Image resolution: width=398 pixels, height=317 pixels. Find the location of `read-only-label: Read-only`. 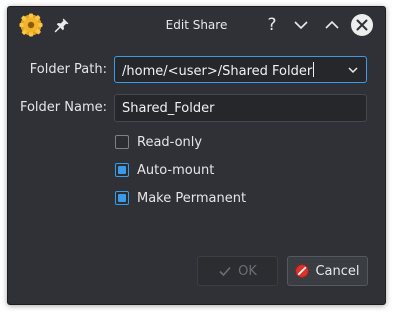

read-only-label: Read-only is located at coordinates (169, 142).